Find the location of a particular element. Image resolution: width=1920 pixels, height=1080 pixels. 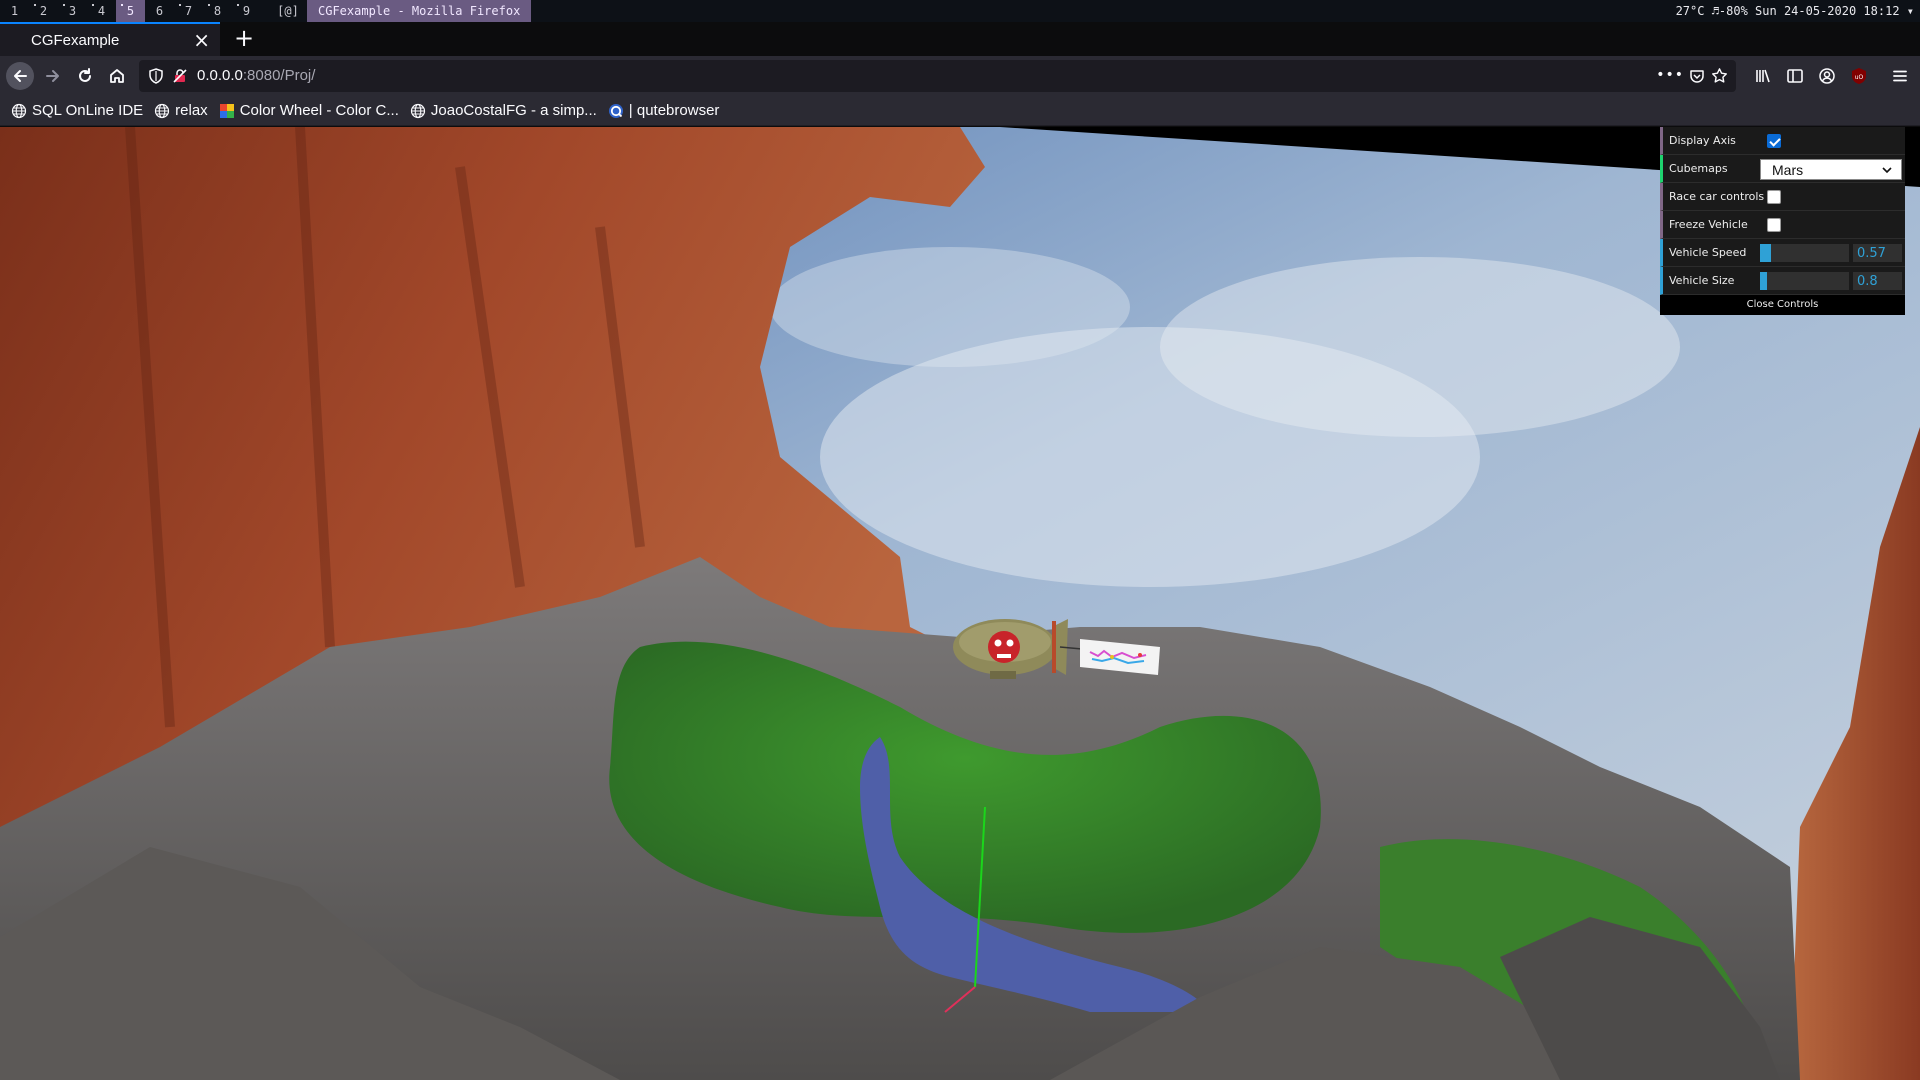

menu-button is located at coordinates (1900, 76).